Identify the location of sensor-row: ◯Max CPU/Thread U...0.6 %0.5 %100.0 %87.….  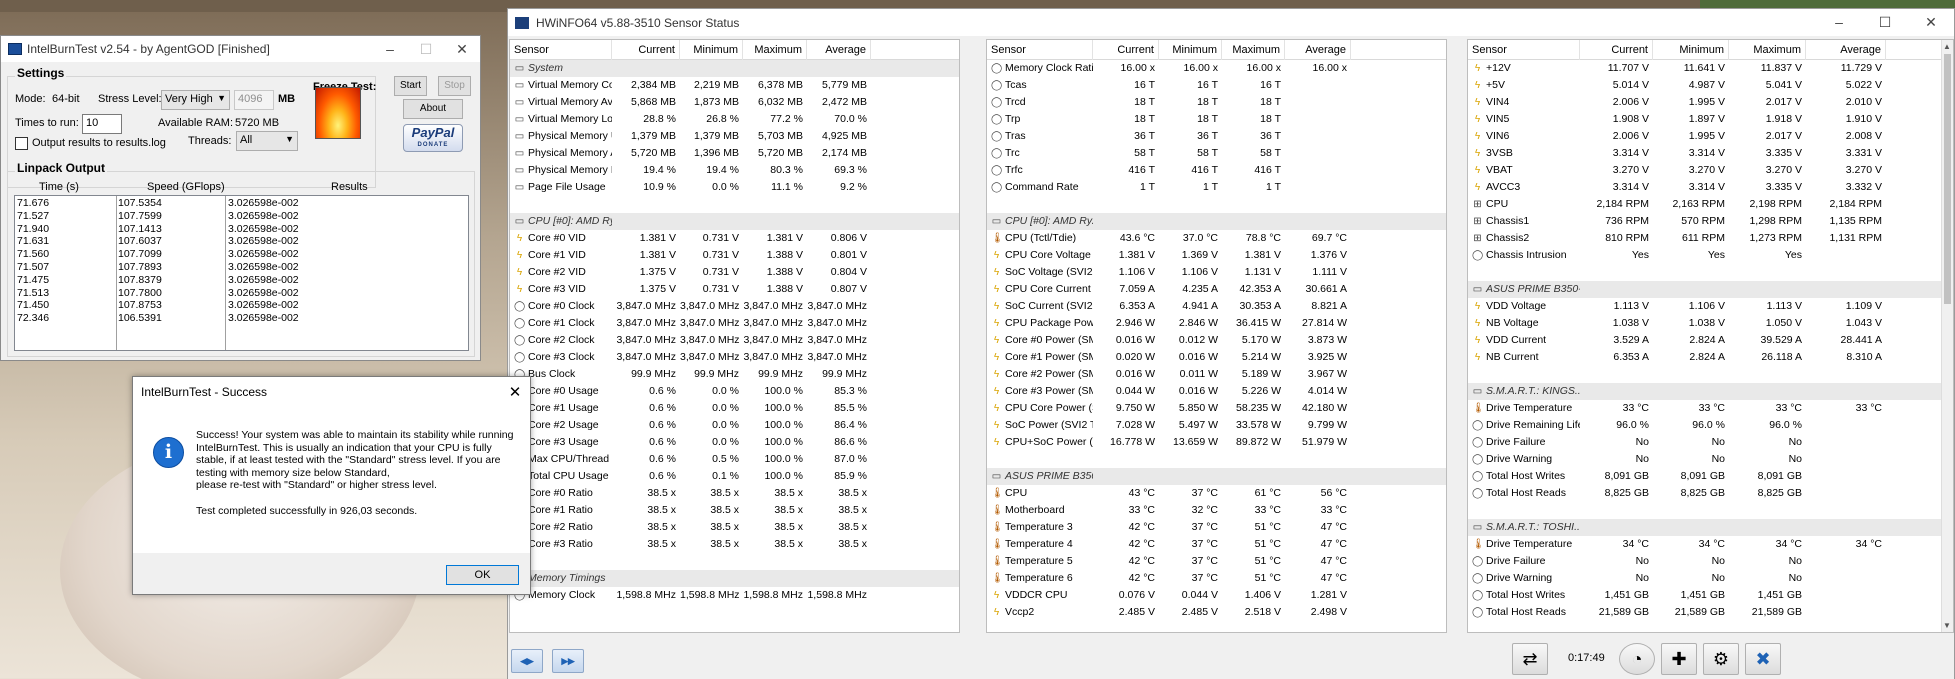
(734, 459).